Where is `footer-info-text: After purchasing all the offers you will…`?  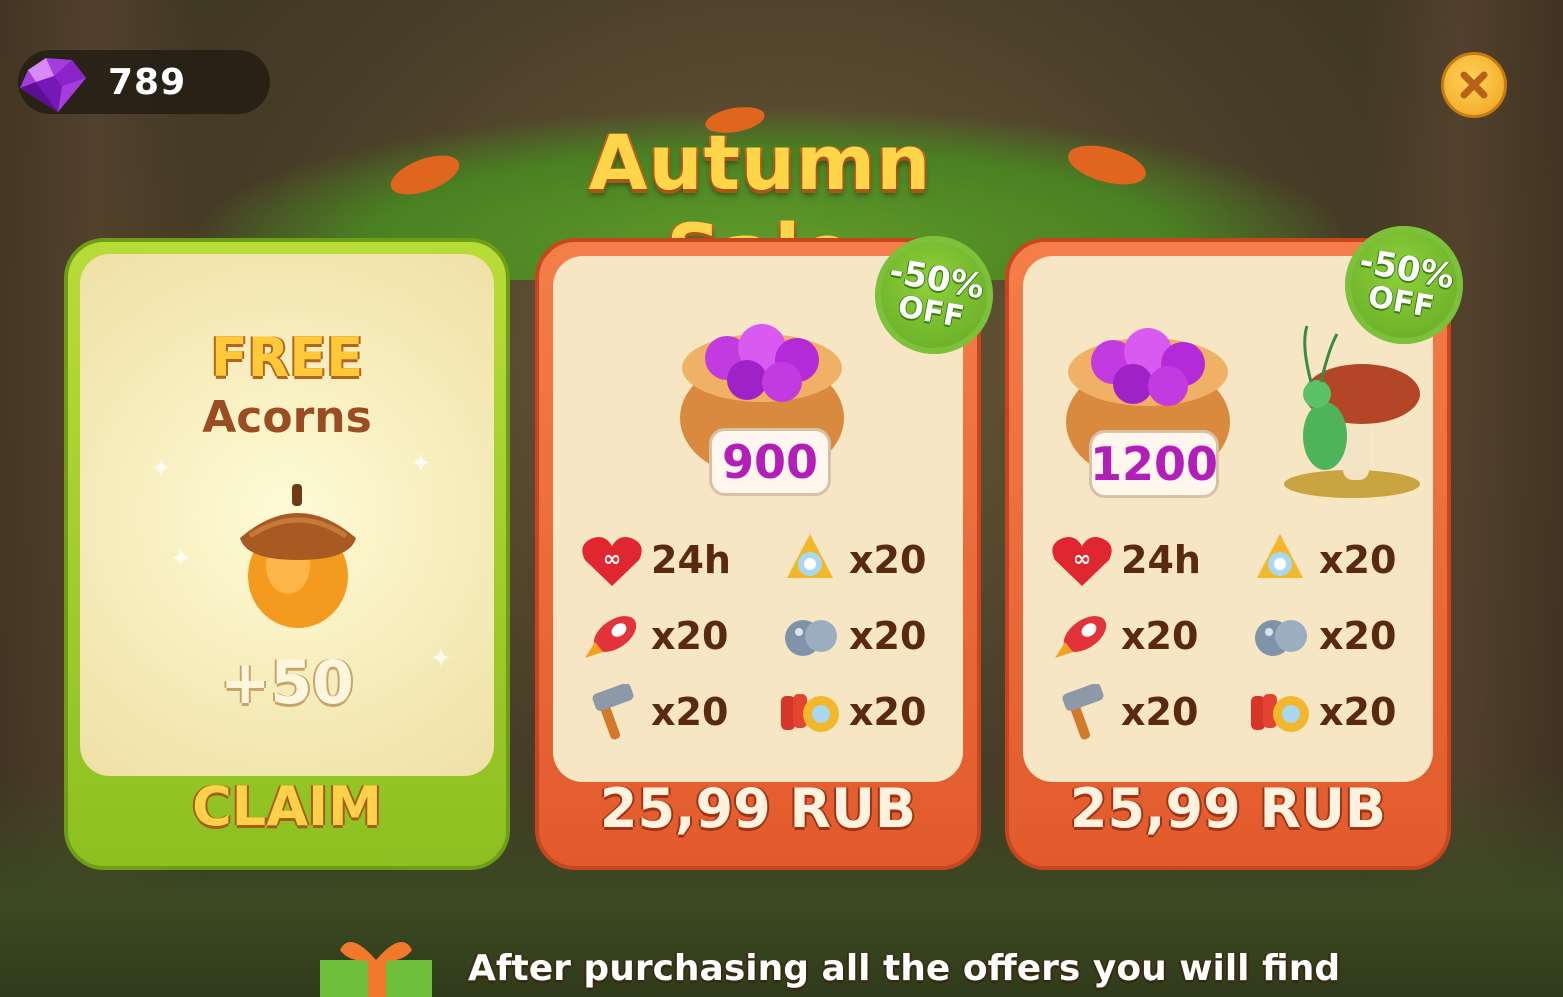
footer-info-text: After purchasing all the offers you will… is located at coordinates (904, 968).